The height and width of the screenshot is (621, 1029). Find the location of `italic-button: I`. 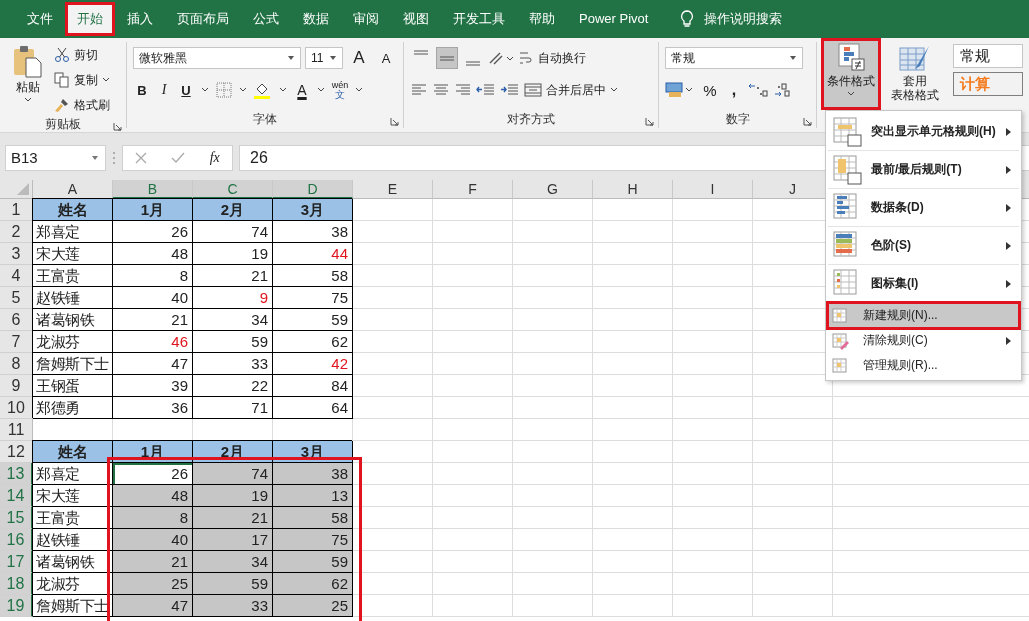

italic-button: I is located at coordinates (164, 90).